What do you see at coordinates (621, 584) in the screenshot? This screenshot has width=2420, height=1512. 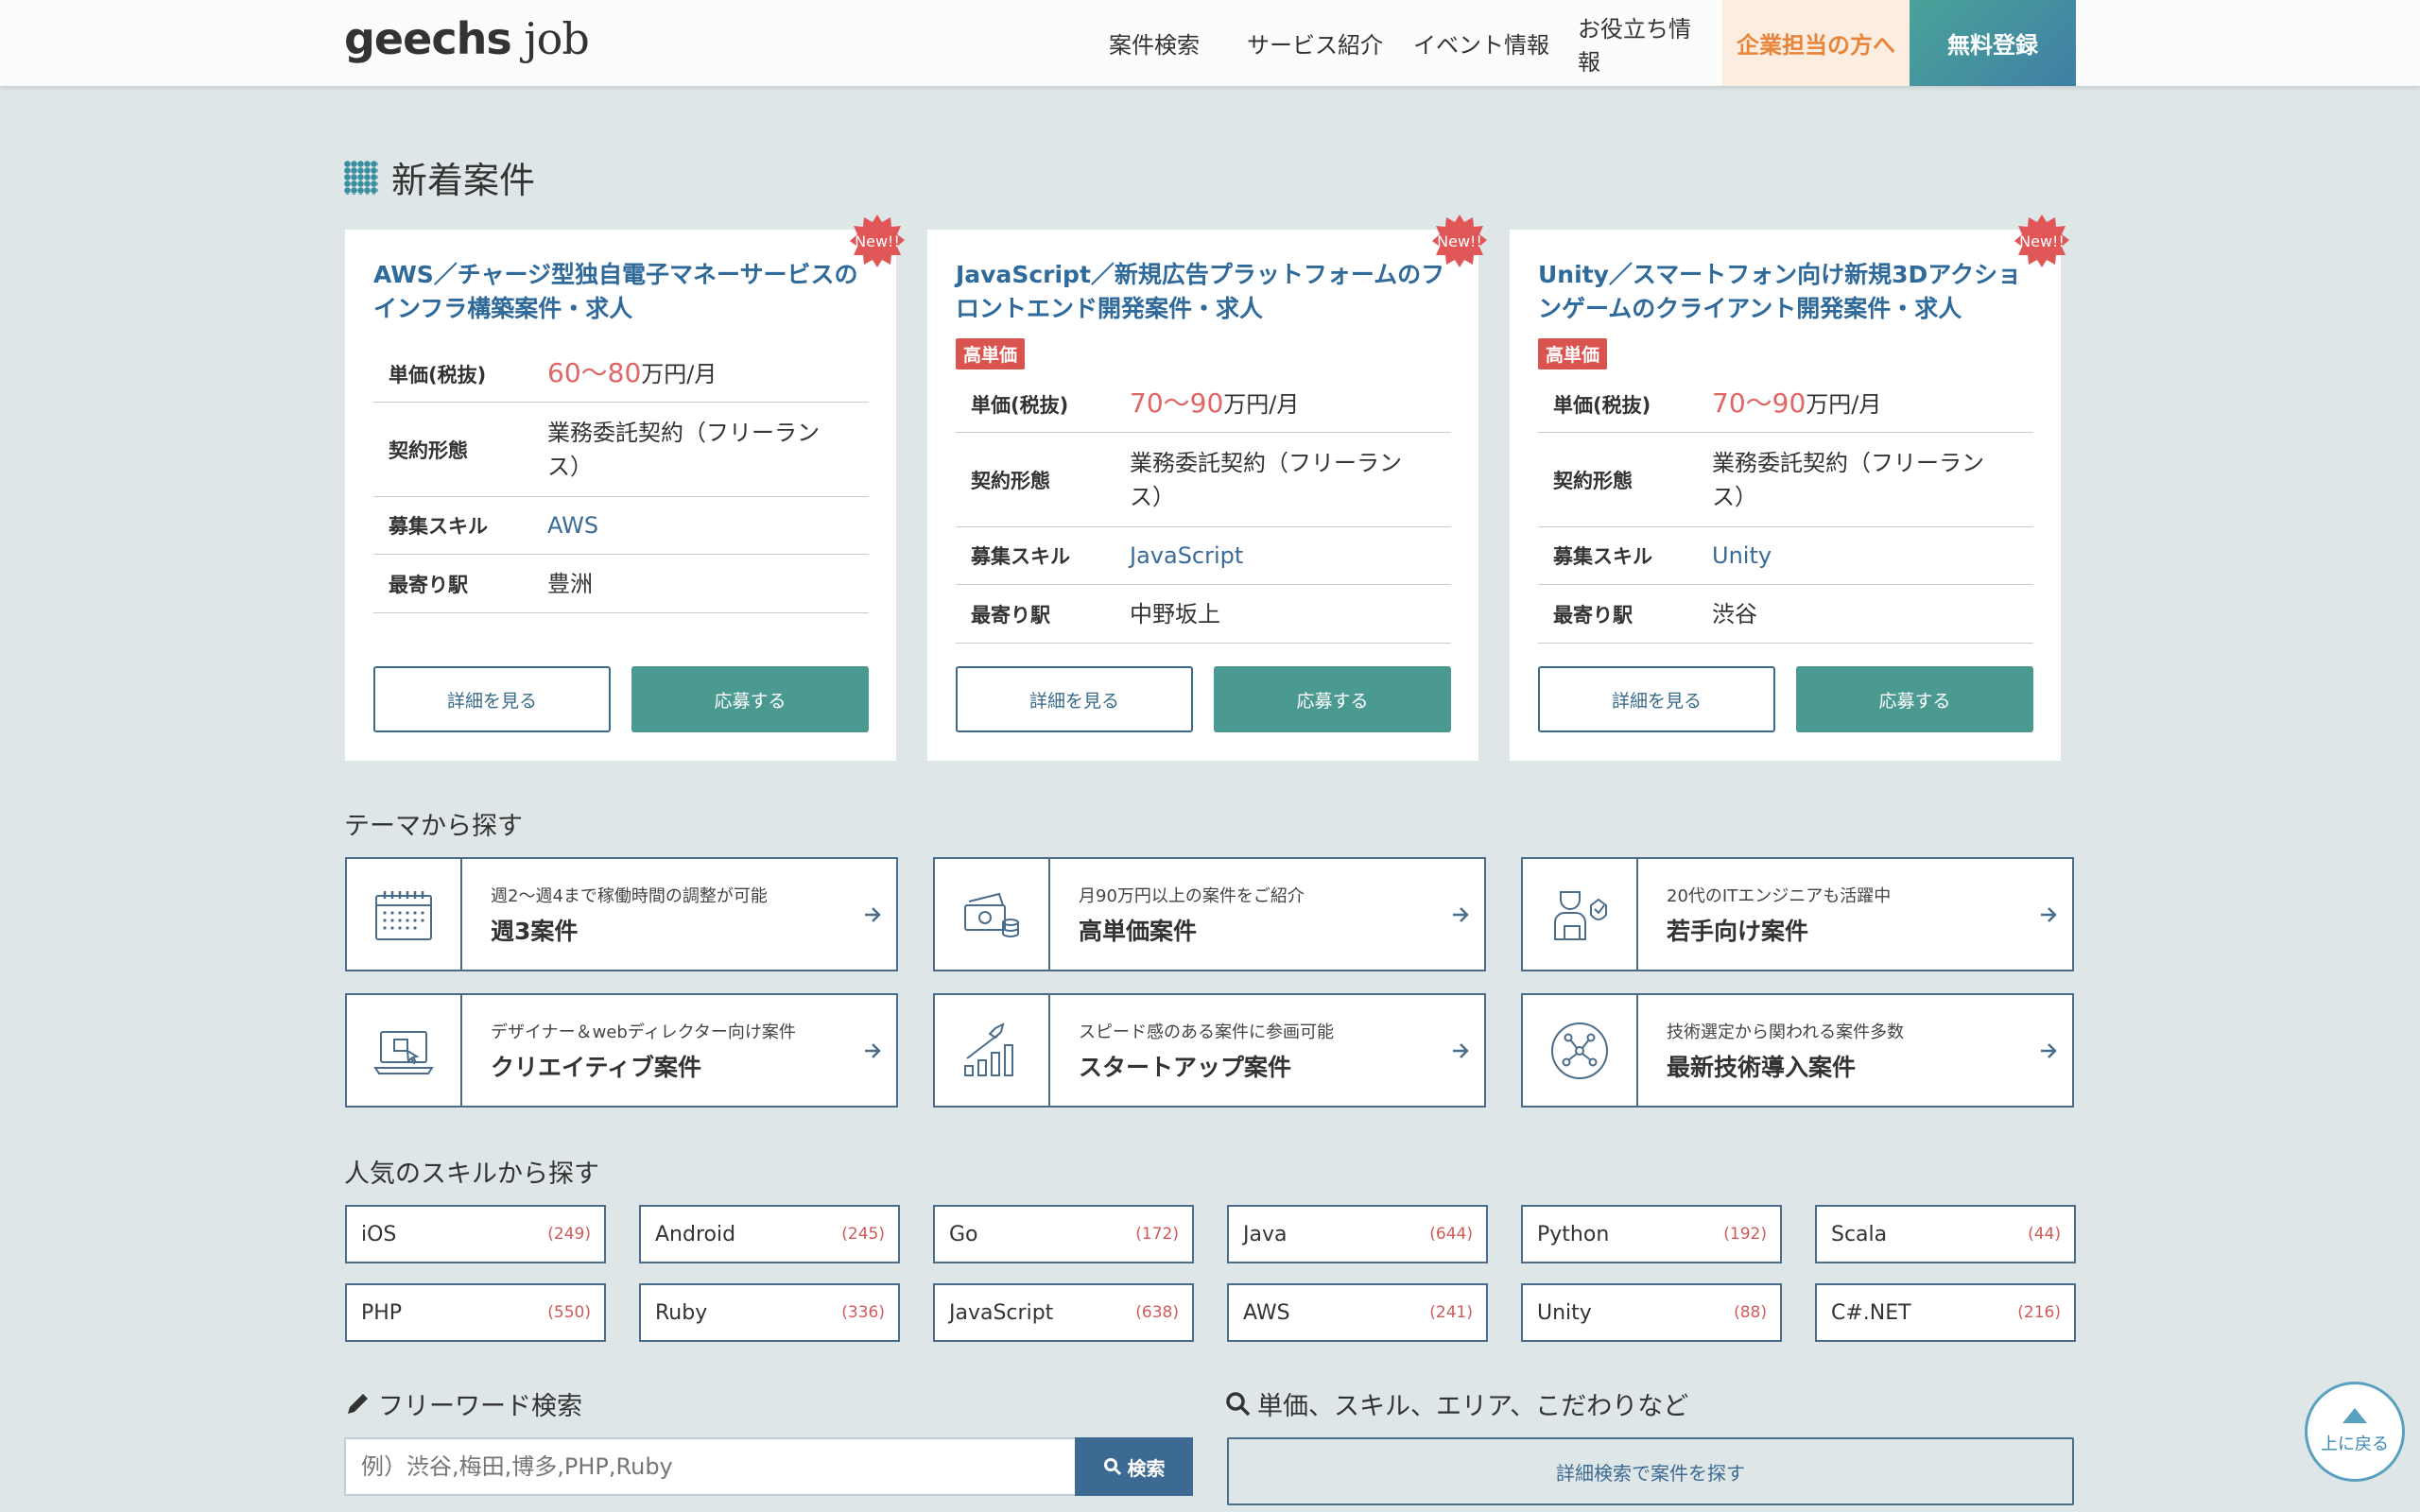 I see `spec-row-station: 最寄り駅 豊洲` at bounding box center [621, 584].